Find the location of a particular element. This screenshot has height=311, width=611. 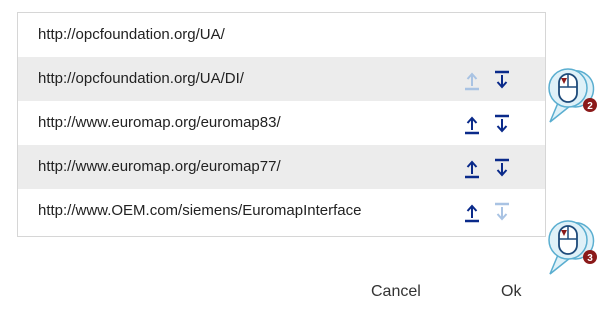

callout-step-2: 2 is located at coordinates (570, 90).